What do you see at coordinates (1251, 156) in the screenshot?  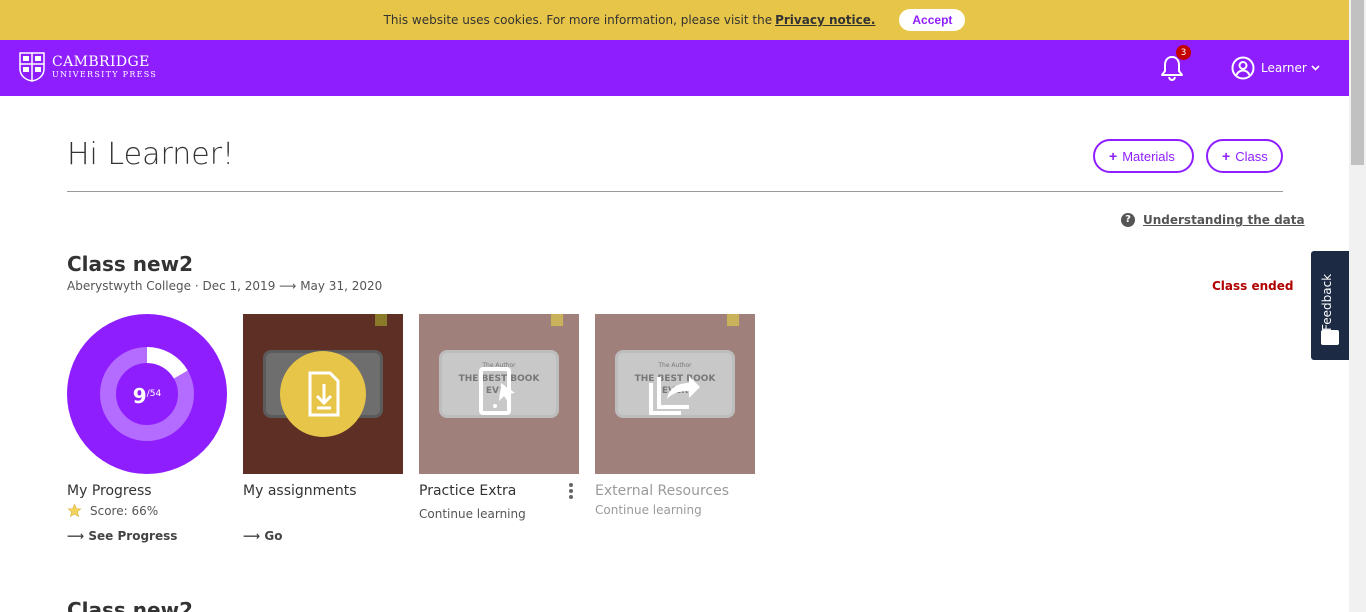 I see `add-class-label: Class` at bounding box center [1251, 156].